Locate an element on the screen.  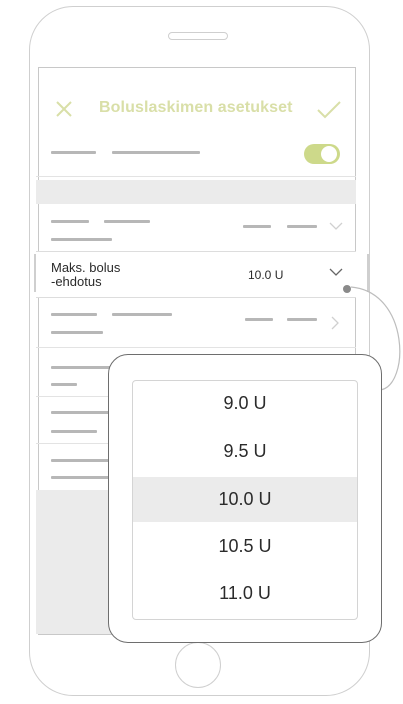
page-title: Boluslaskimen asetukset is located at coordinates (196, 107).